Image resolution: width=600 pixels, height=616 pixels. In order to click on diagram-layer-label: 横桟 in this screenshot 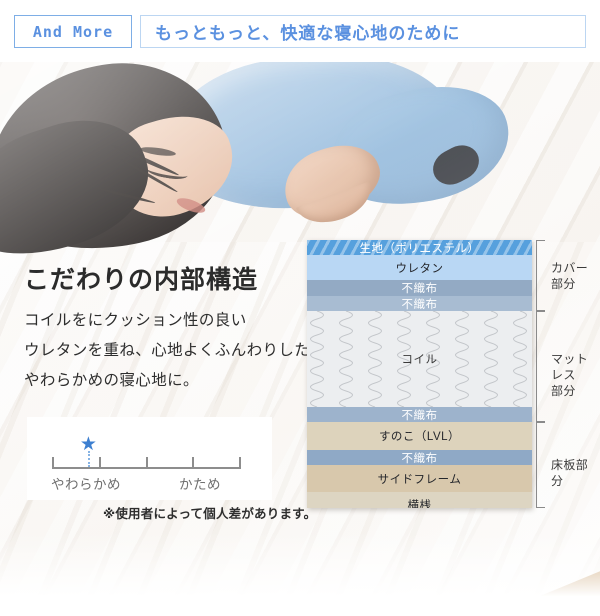, I will do `click(419, 504)`.